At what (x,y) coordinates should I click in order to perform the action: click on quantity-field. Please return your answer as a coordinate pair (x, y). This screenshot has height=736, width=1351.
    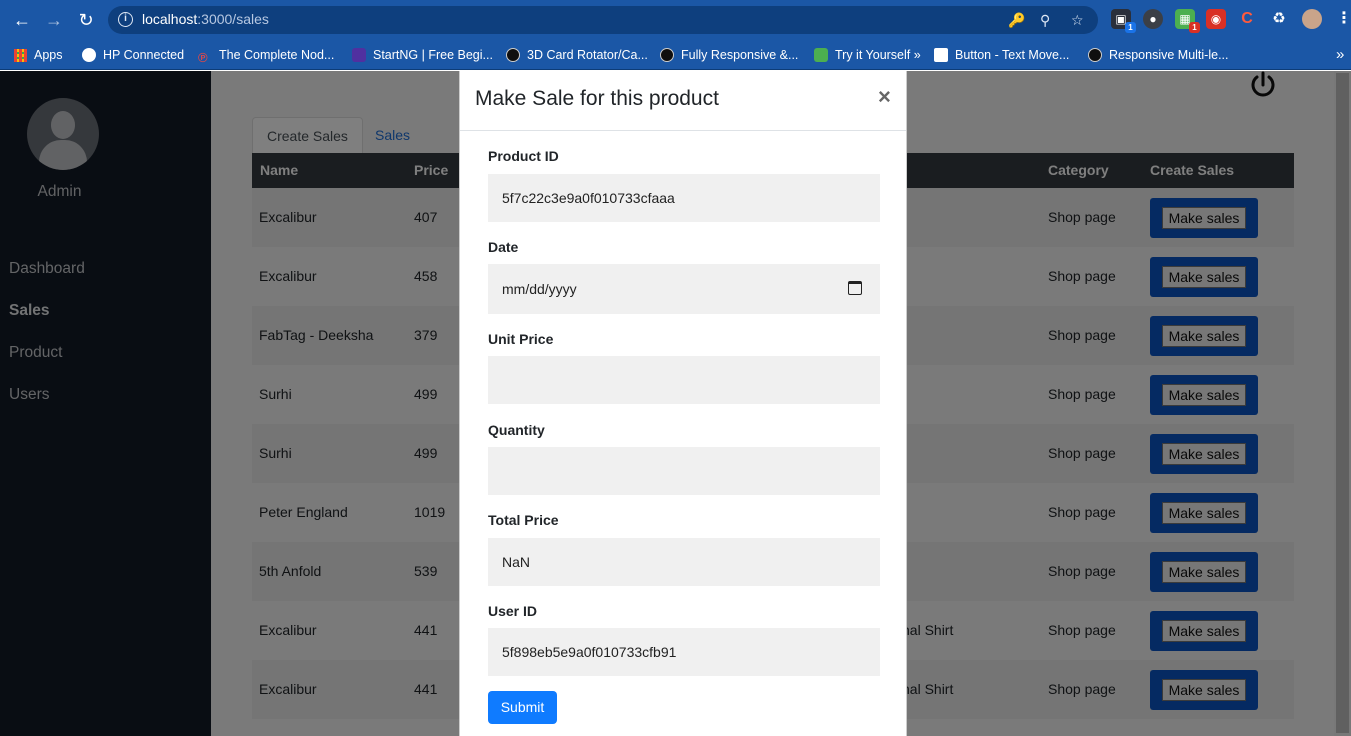
    Looking at the image, I should click on (684, 471).